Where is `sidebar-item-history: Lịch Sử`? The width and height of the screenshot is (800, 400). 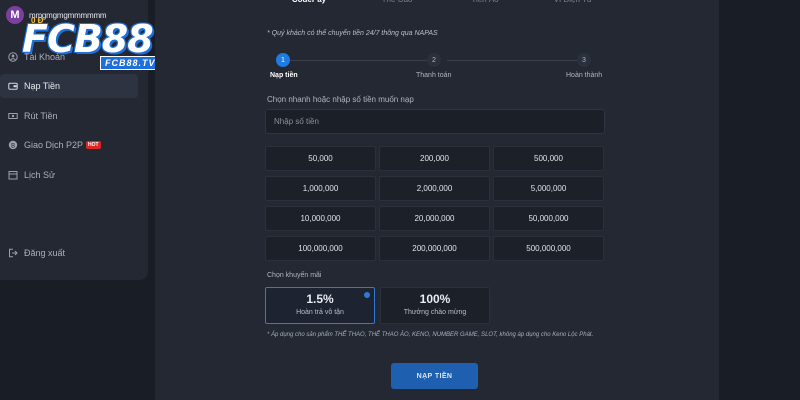 sidebar-item-history: Lịch Sử is located at coordinates (69, 175).